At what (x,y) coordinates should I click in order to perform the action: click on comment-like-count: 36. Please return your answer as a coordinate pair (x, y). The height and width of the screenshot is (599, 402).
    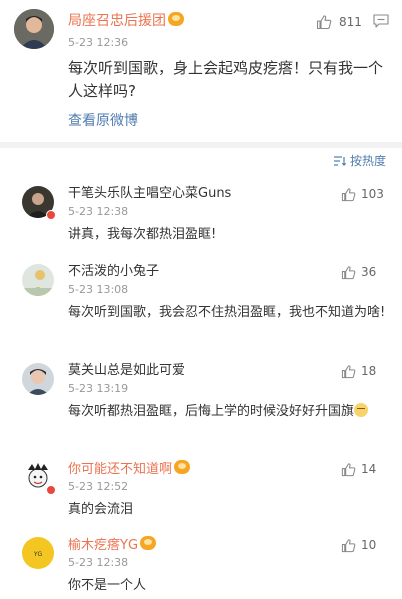
    Looking at the image, I should click on (369, 272).